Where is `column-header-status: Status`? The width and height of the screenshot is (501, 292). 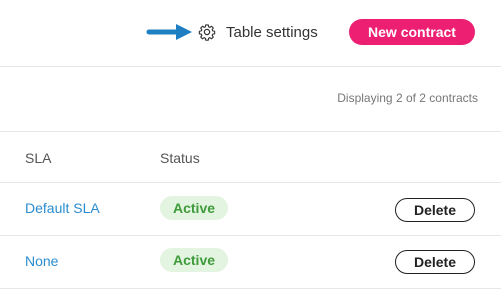 column-header-status: Status is located at coordinates (180, 158).